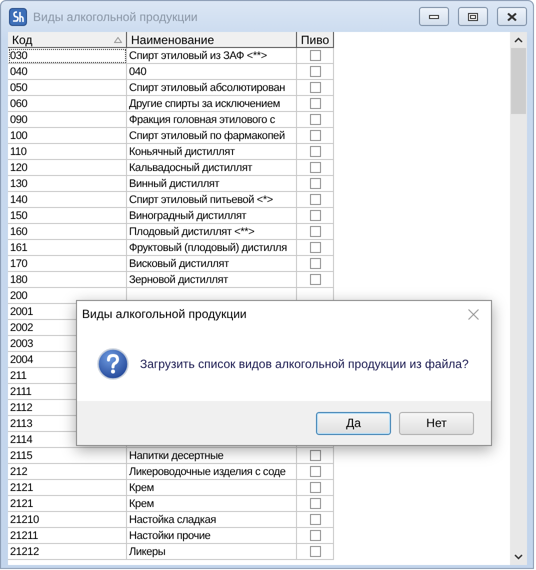 This screenshot has width=536, height=570. What do you see at coordinates (212, 264) in the screenshot?
I see `table-cell: Висковый дистиллят` at bounding box center [212, 264].